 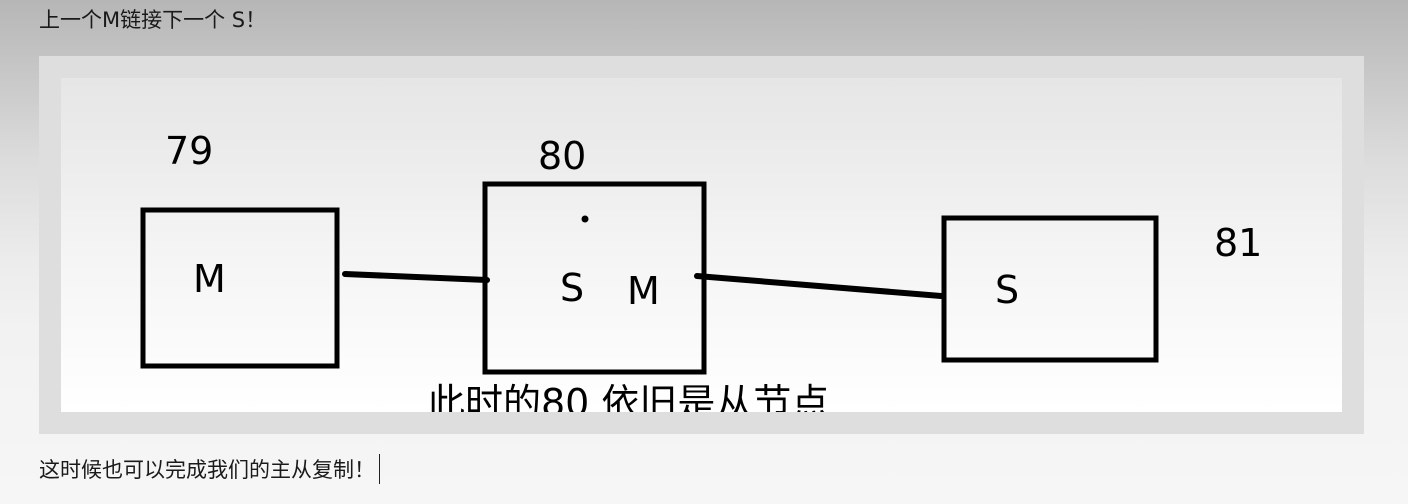 I want to click on node-80-box, so click(x=594, y=278).